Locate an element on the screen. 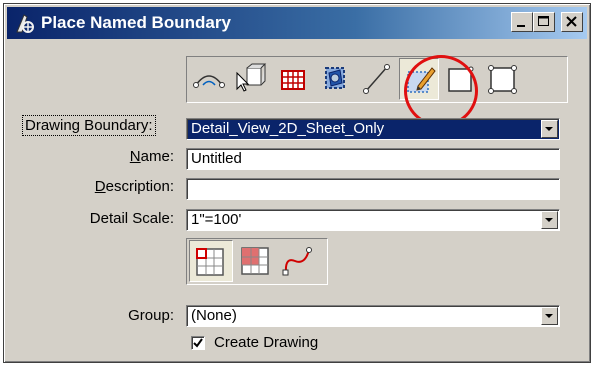 Image resolution: width=601 pixels, height=368 pixels. clip-single-icon is located at coordinates (210, 262).